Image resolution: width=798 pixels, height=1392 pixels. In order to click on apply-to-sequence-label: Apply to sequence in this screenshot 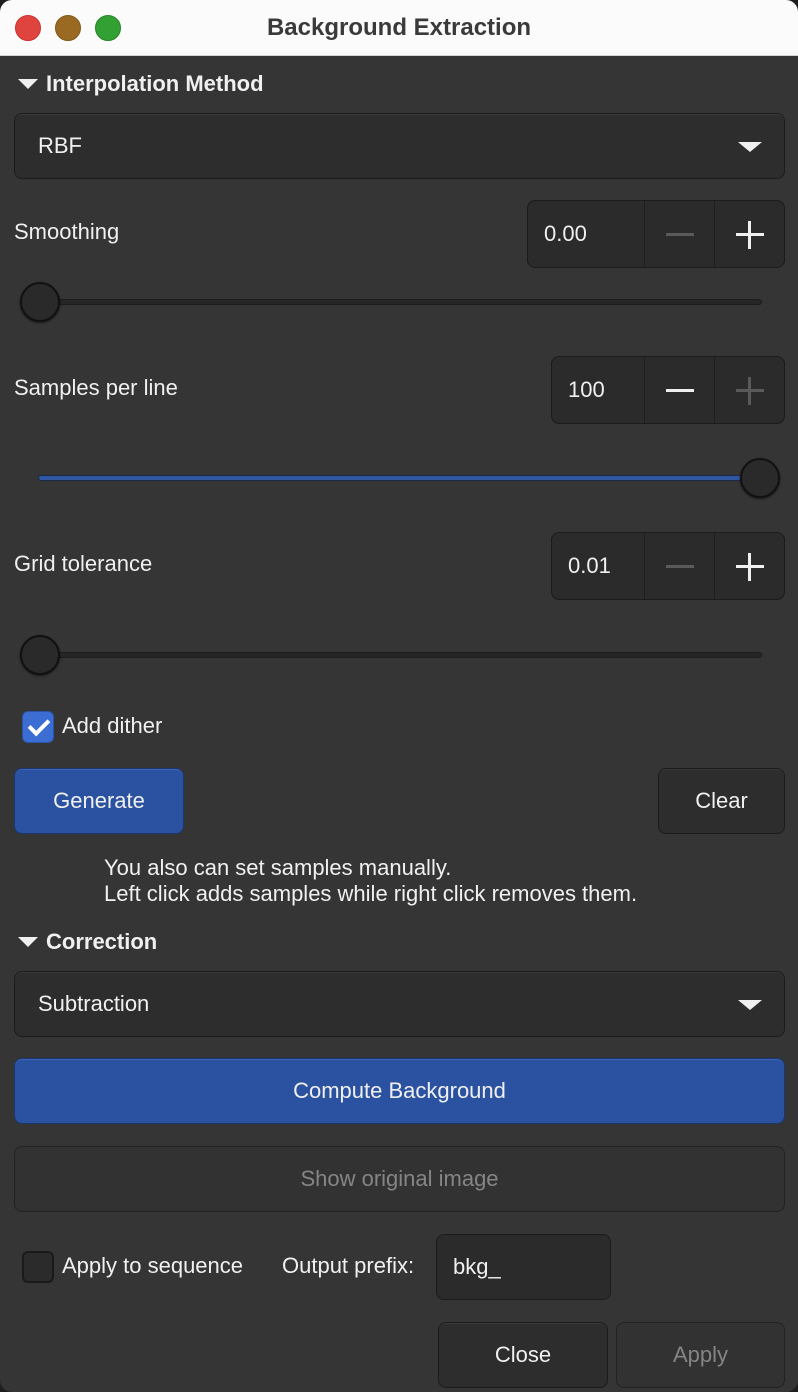, I will do `click(152, 1266)`.